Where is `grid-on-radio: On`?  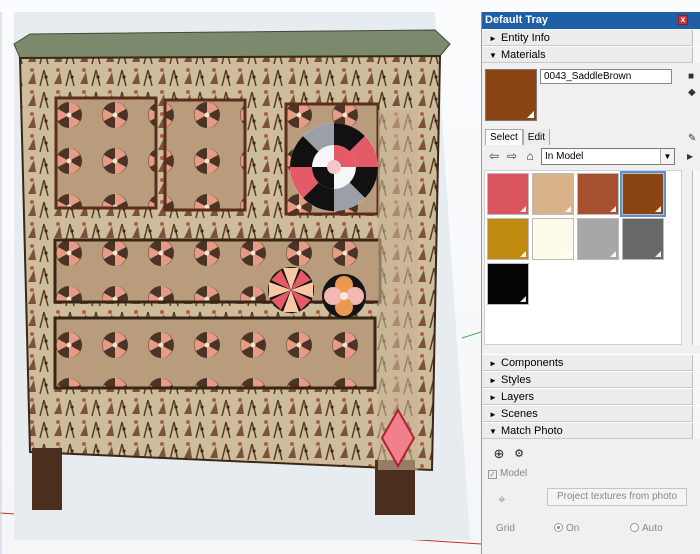
grid-on-radio: On is located at coordinates (566, 528).